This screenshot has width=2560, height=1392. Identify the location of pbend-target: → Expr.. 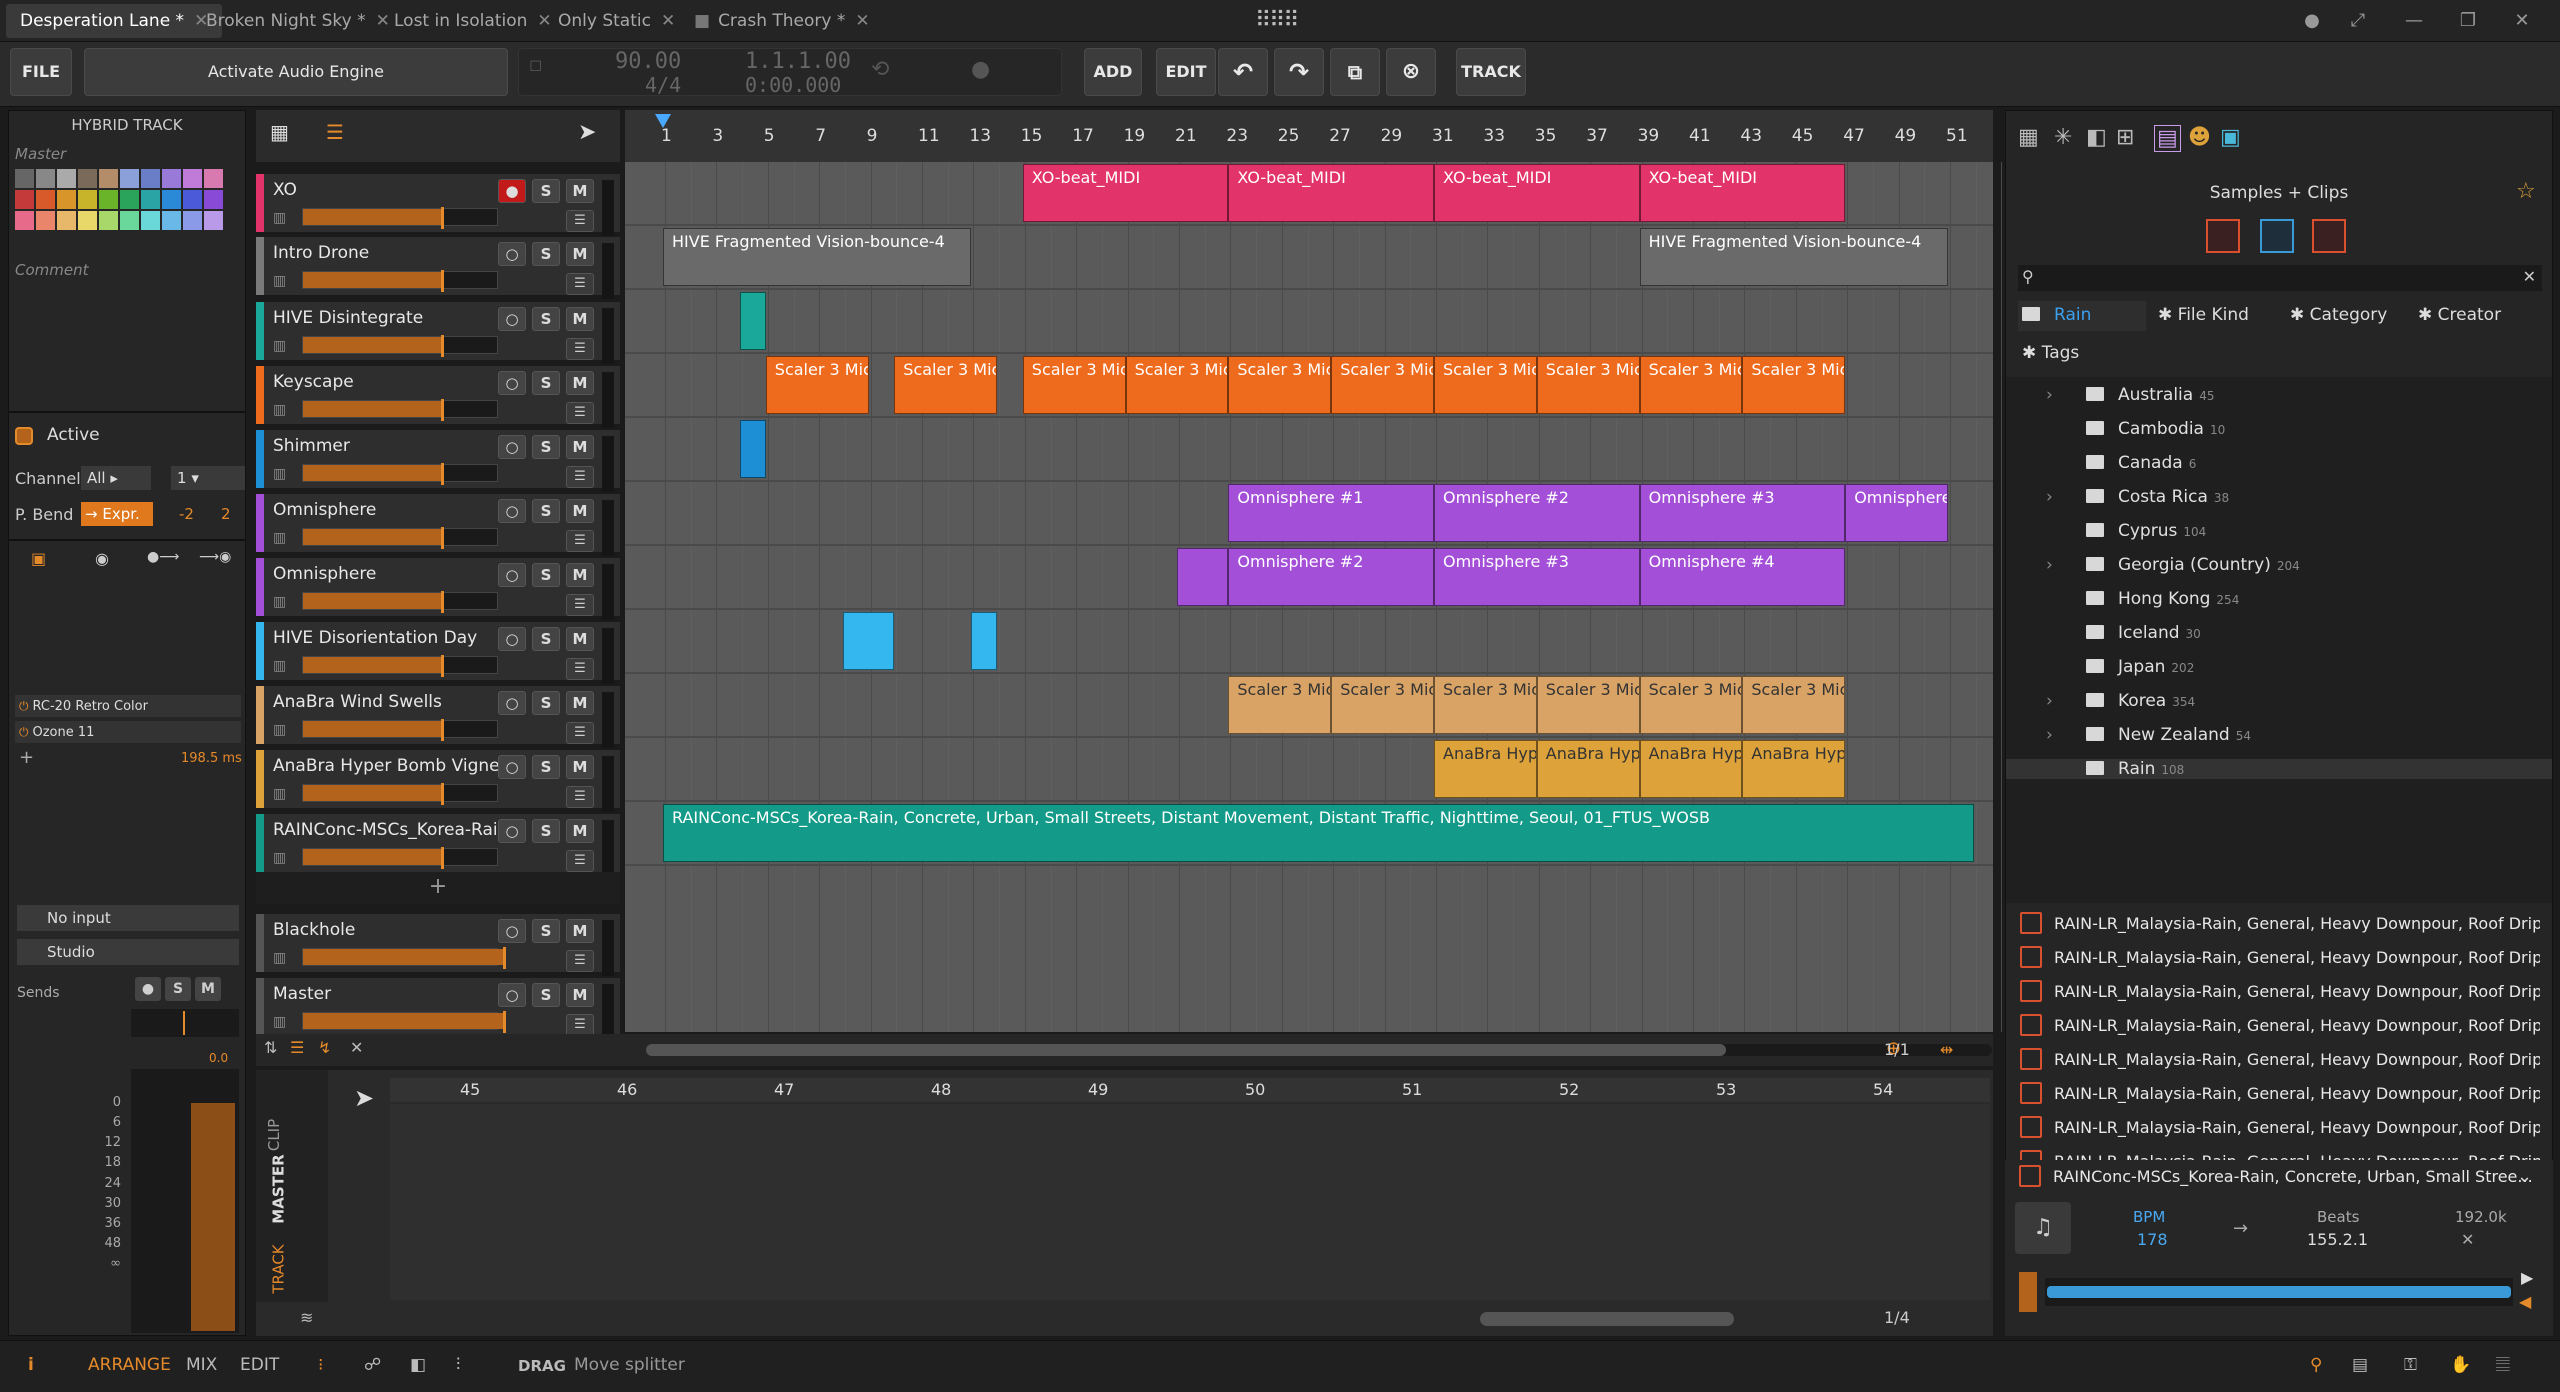
(117, 514).